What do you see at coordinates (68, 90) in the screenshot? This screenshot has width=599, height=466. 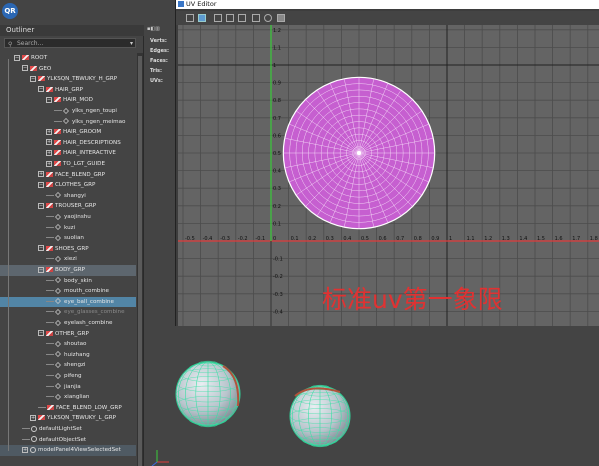 I see `outliner-item: − HAIR_GRP` at bounding box center [68, 90].